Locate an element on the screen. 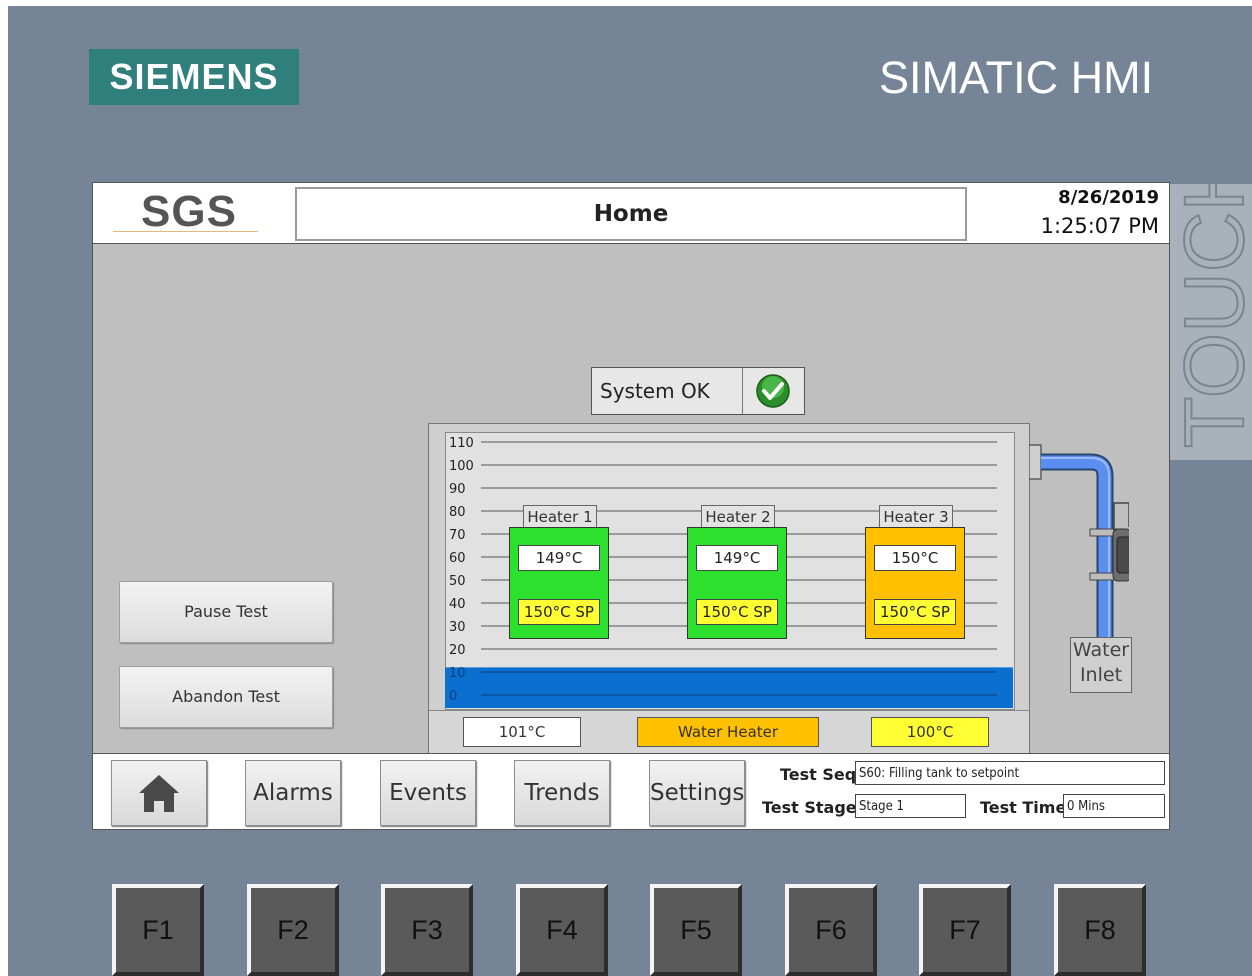  function-key-f7: F7 is located at coordinates (965, 930).